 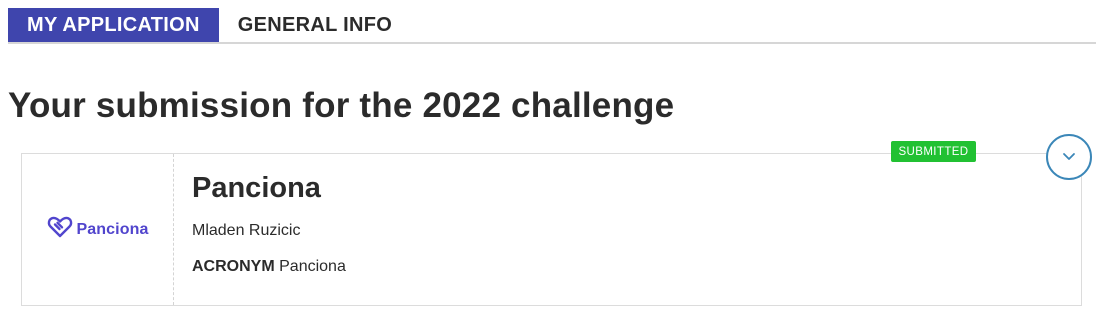 I want to click on handshake-heart-icon, so click(x=60, y=229).